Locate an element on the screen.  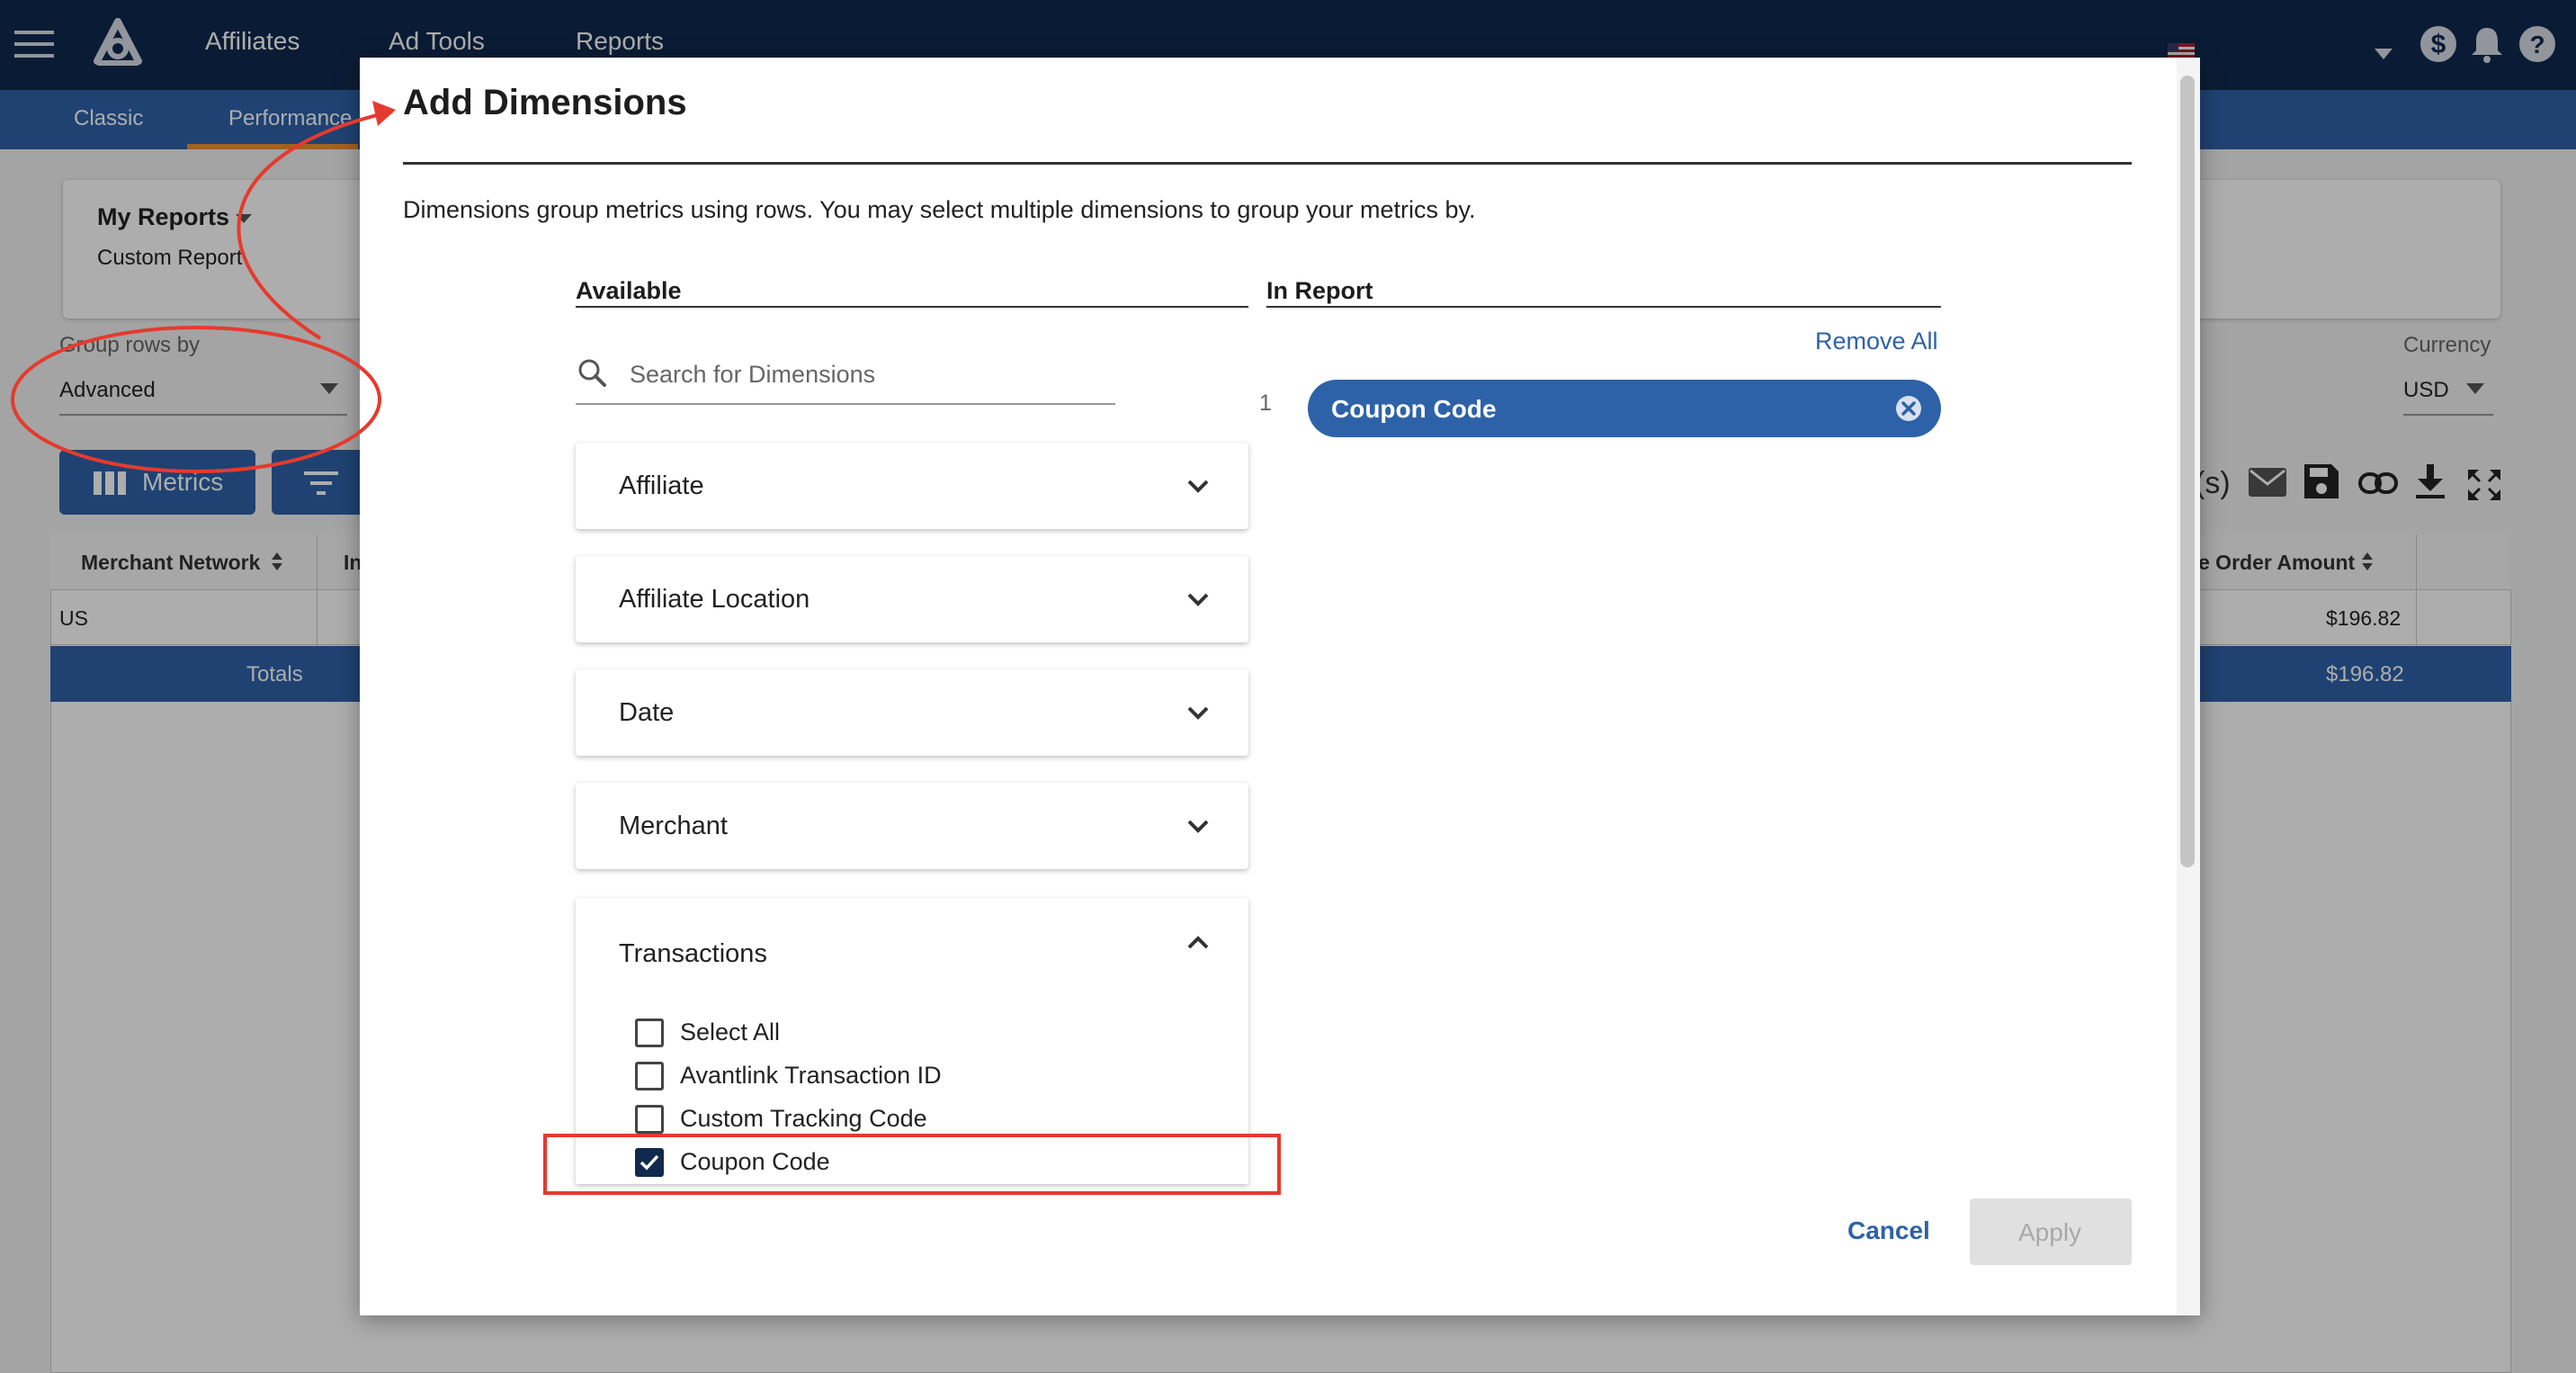
category-label: Merchant is located at coordinates (673, 826).